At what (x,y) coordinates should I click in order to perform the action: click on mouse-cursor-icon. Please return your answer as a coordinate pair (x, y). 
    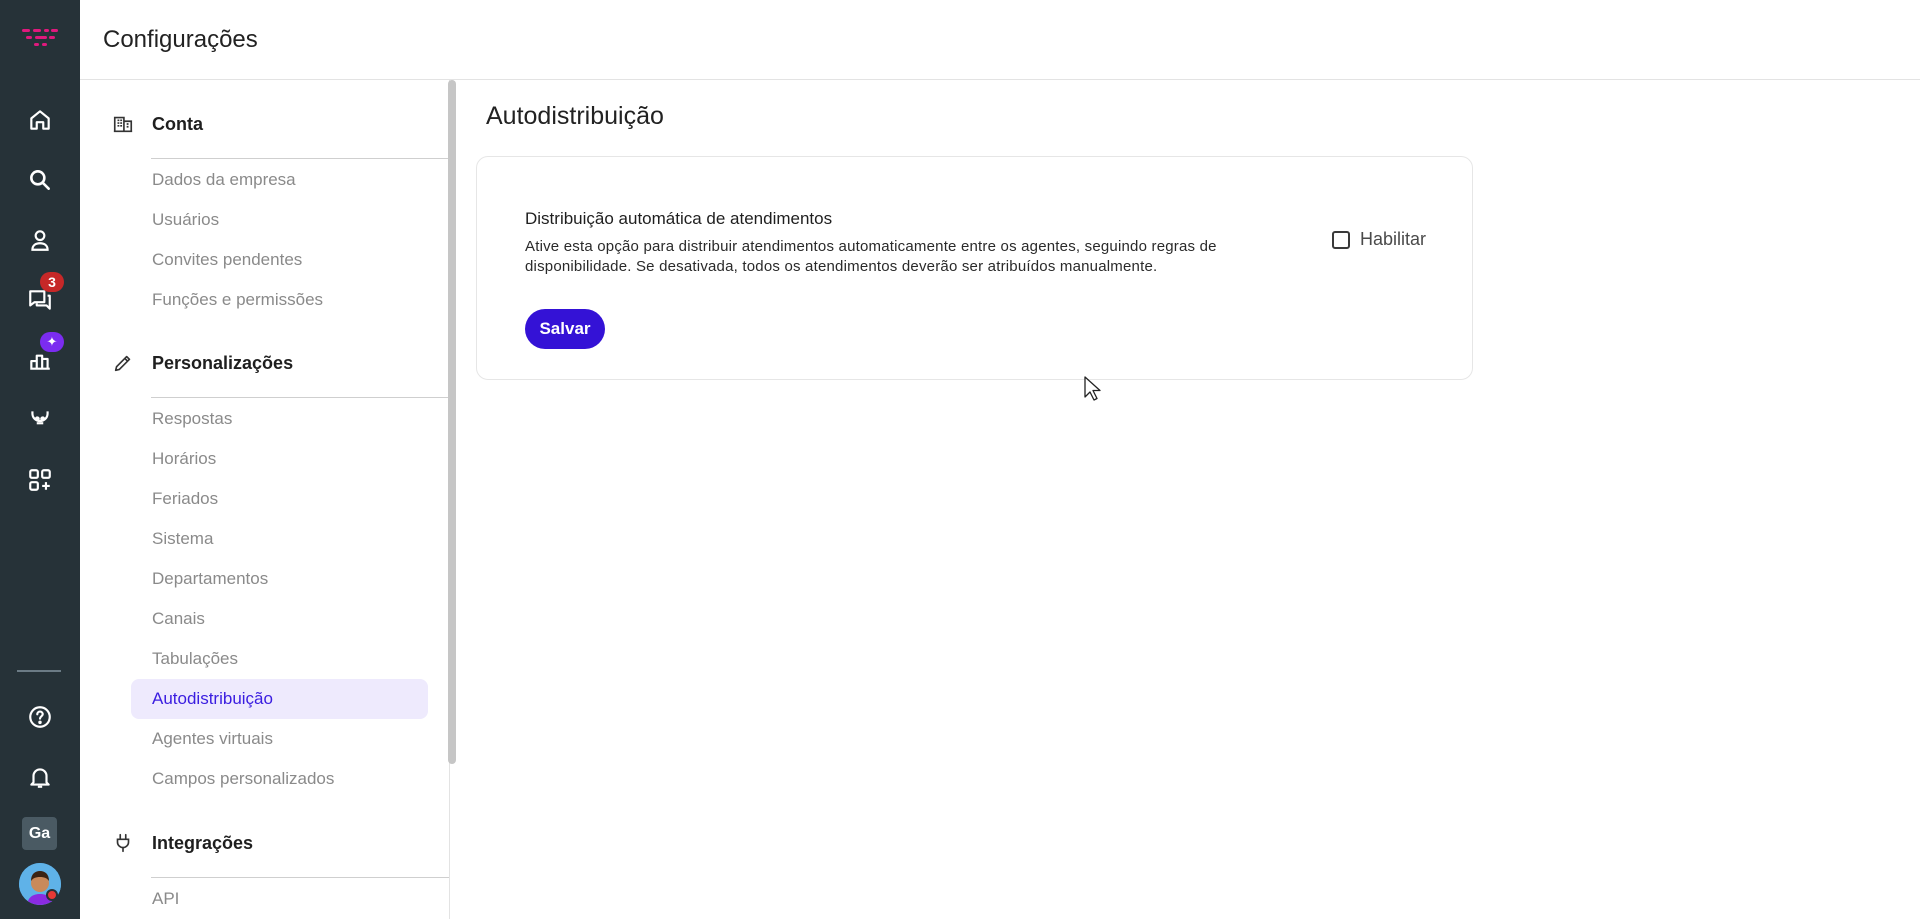
    Looking at the image, I should click on (1092, 388).